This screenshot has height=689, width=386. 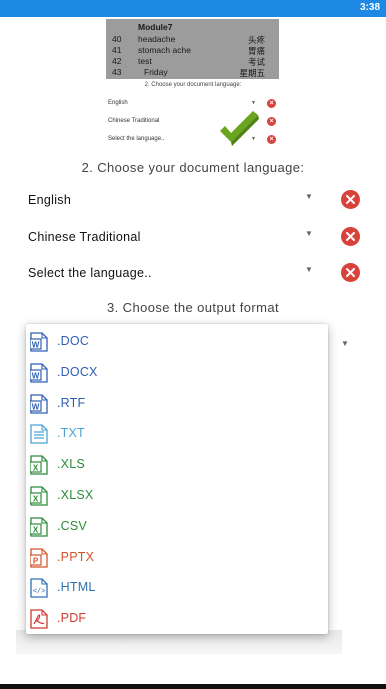 What do you see at coordinates (252, 73) in the screenshot?
I see `preview-chinese: 星期五` at bounding box center [252, 73].